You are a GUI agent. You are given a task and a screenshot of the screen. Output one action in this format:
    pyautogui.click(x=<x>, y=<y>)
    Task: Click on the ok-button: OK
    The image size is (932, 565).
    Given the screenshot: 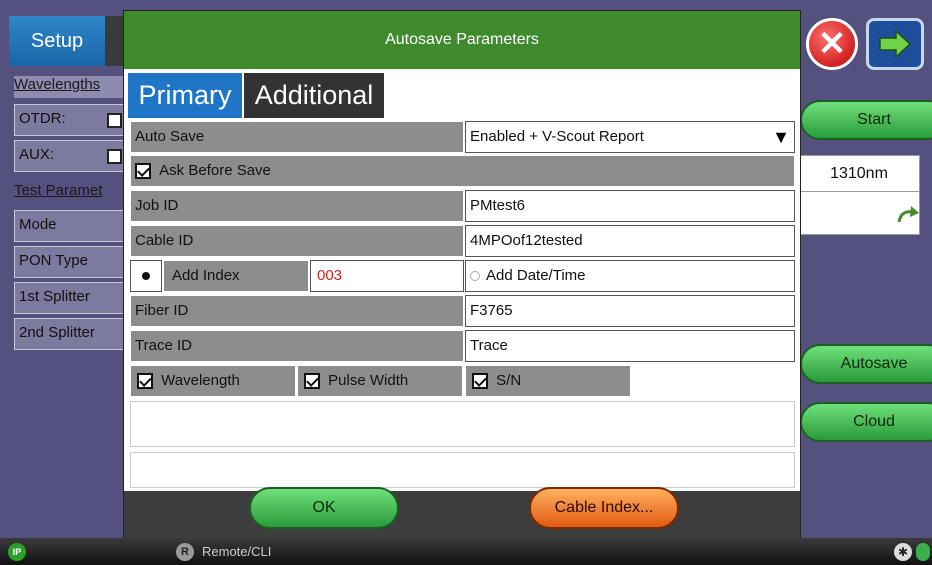 What is the action you would take?
    pyautogui.click(x=324, y=508)
    